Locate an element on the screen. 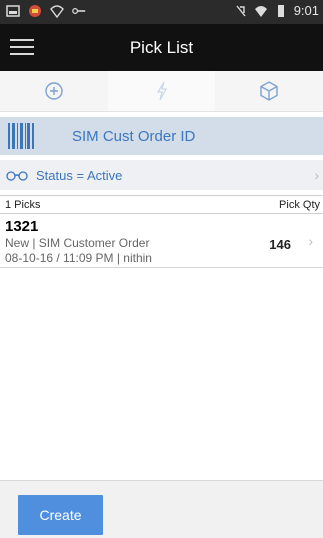 The height and width of the screenshot is (538, 323). tab-quick is located at coordinates (161, 91).